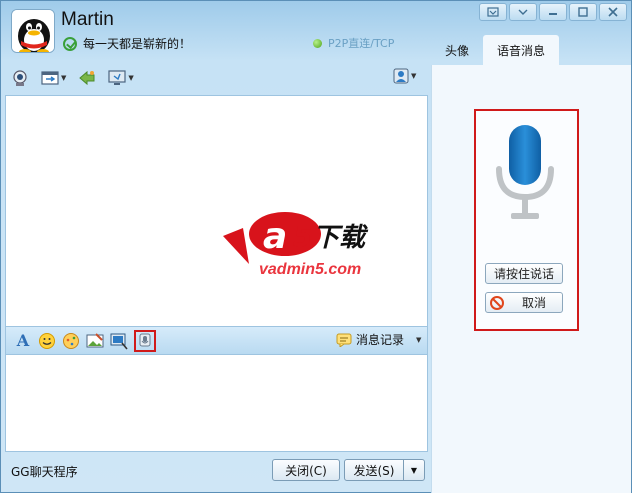 This screenshot has width=632, height=493. I want to click on screen-share-button: ▼, so click(120, 78).